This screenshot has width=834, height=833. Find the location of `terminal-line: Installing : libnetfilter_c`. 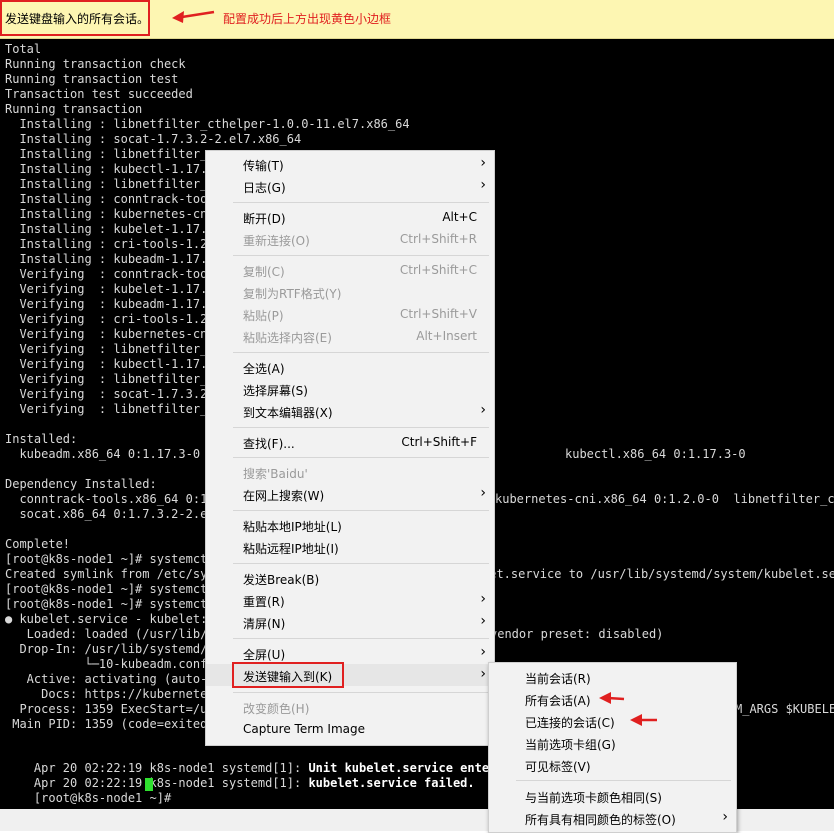

terminal-line: Installing : libnetfilter_c is located at coordinates (110, 184).